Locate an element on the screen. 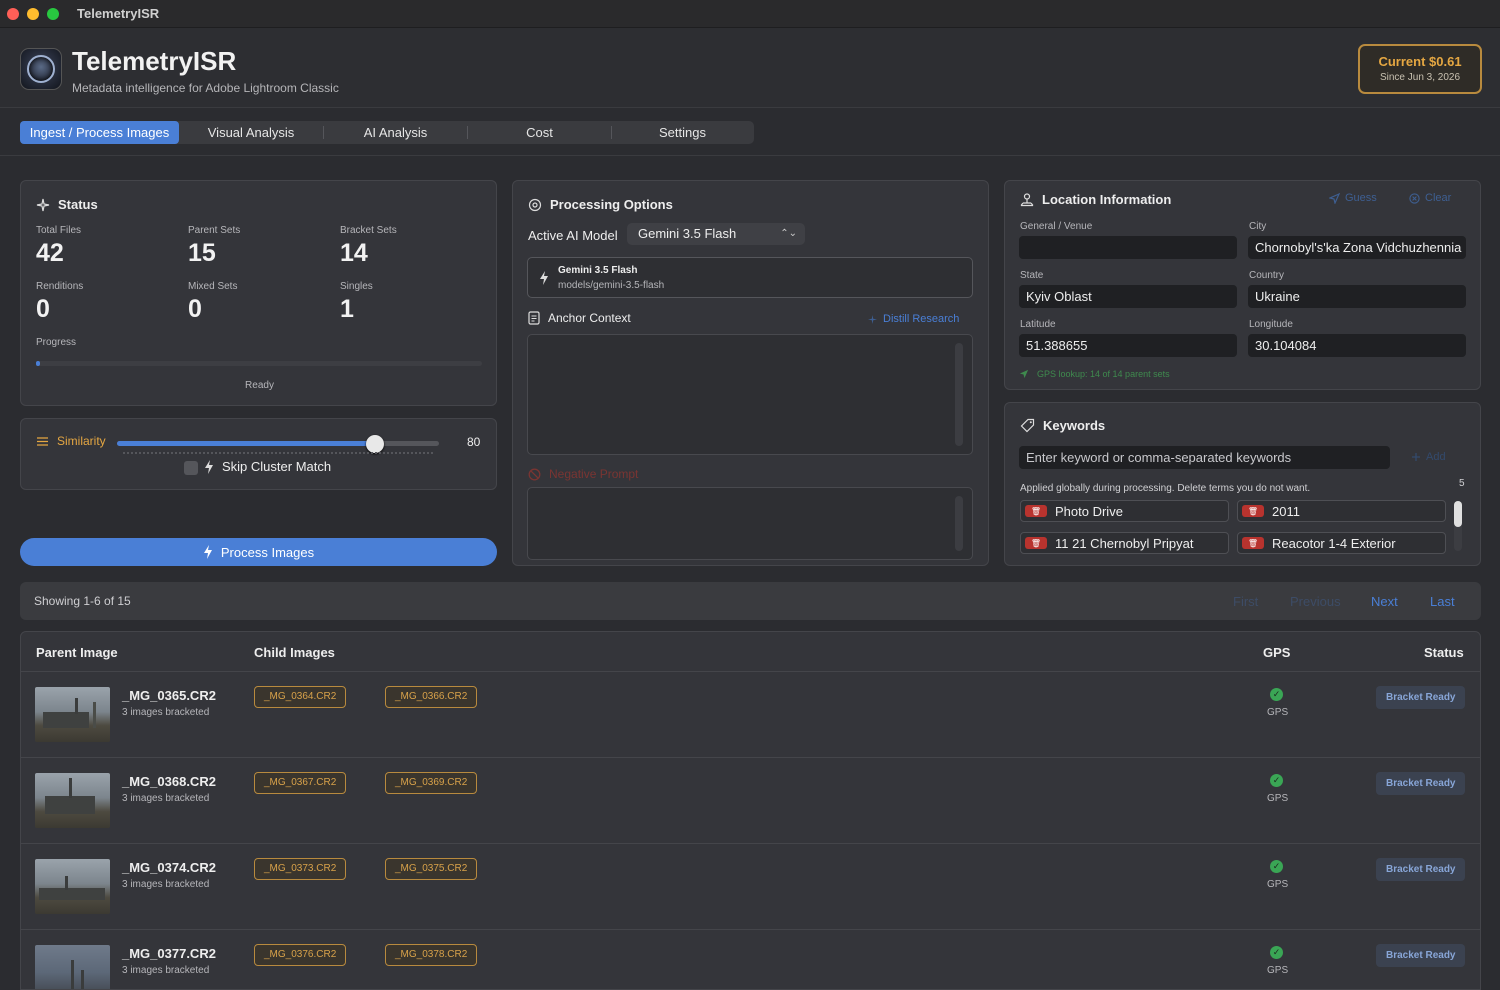  parent-sets-value: 15 is located at coordinates (202, 253).